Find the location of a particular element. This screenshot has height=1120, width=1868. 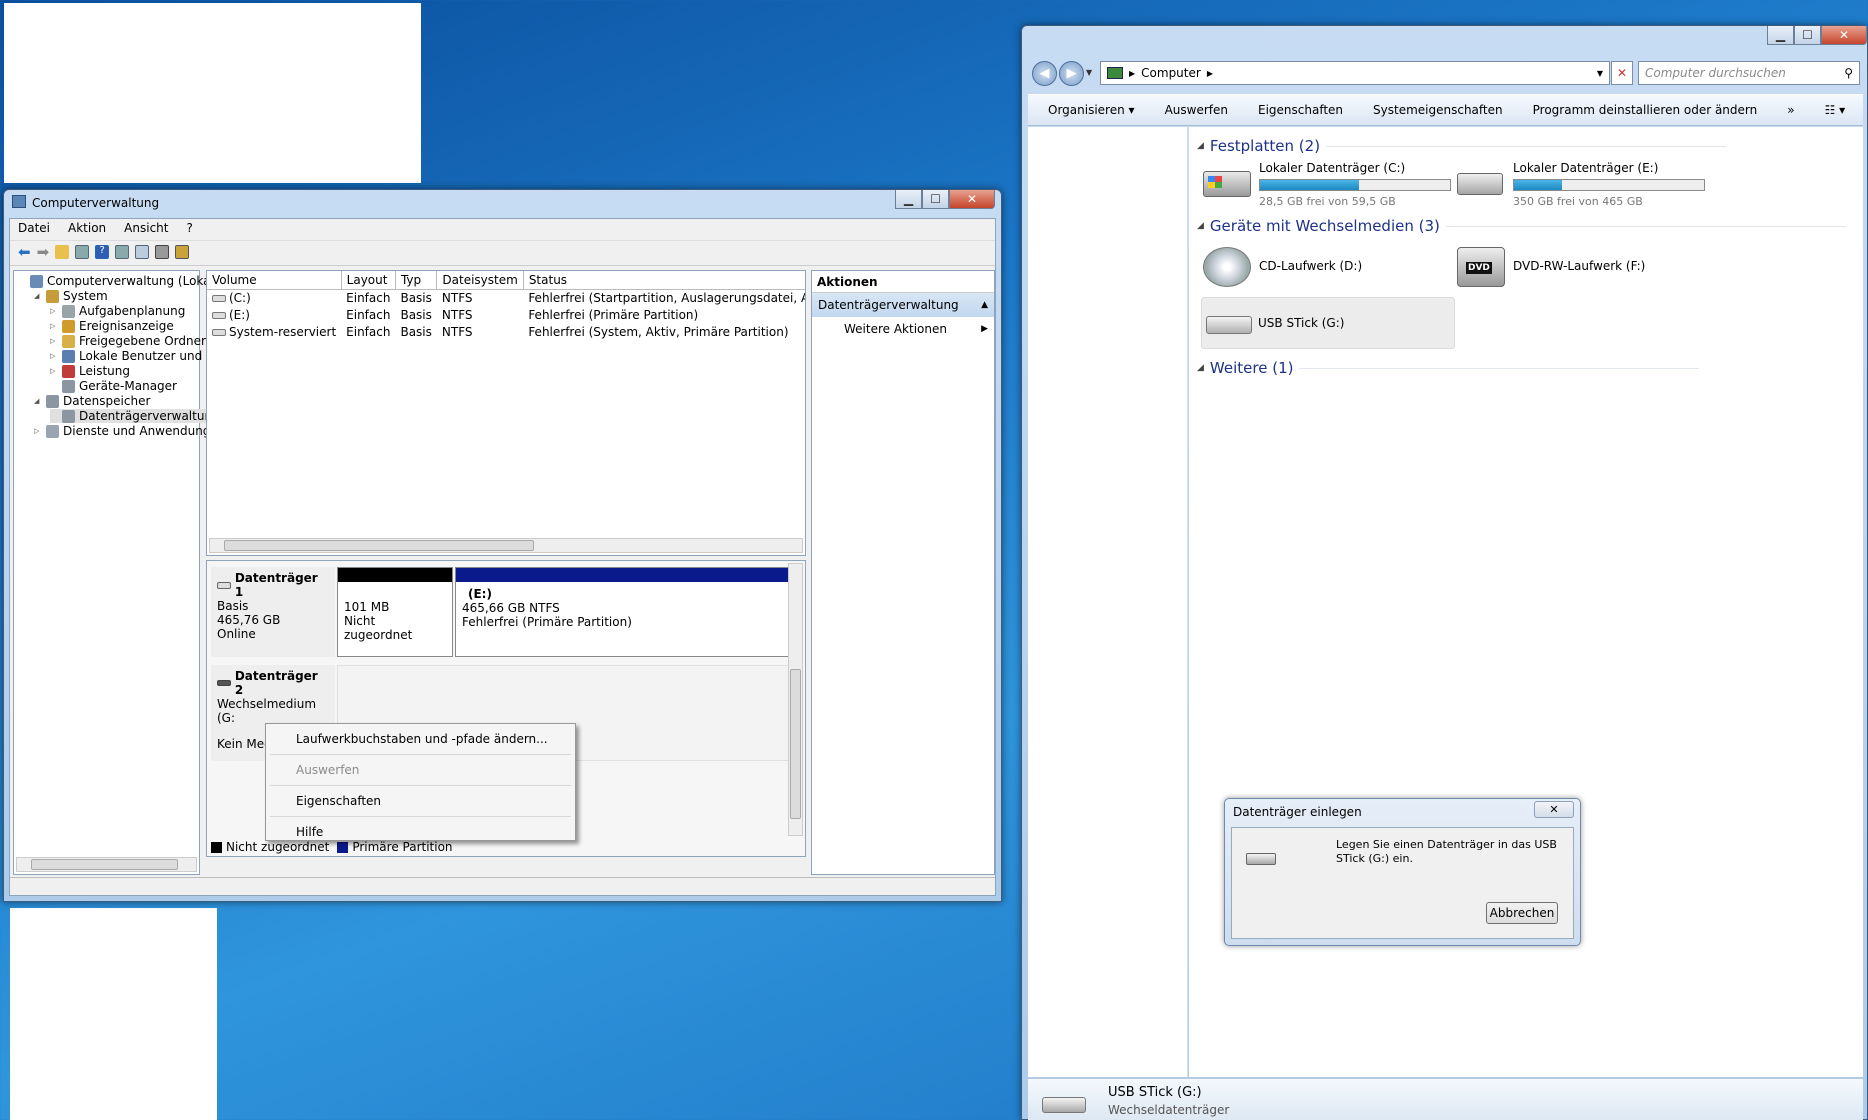

tree-item: ▷ Dienste und Anwendungen is located at coordinates (129, 431).